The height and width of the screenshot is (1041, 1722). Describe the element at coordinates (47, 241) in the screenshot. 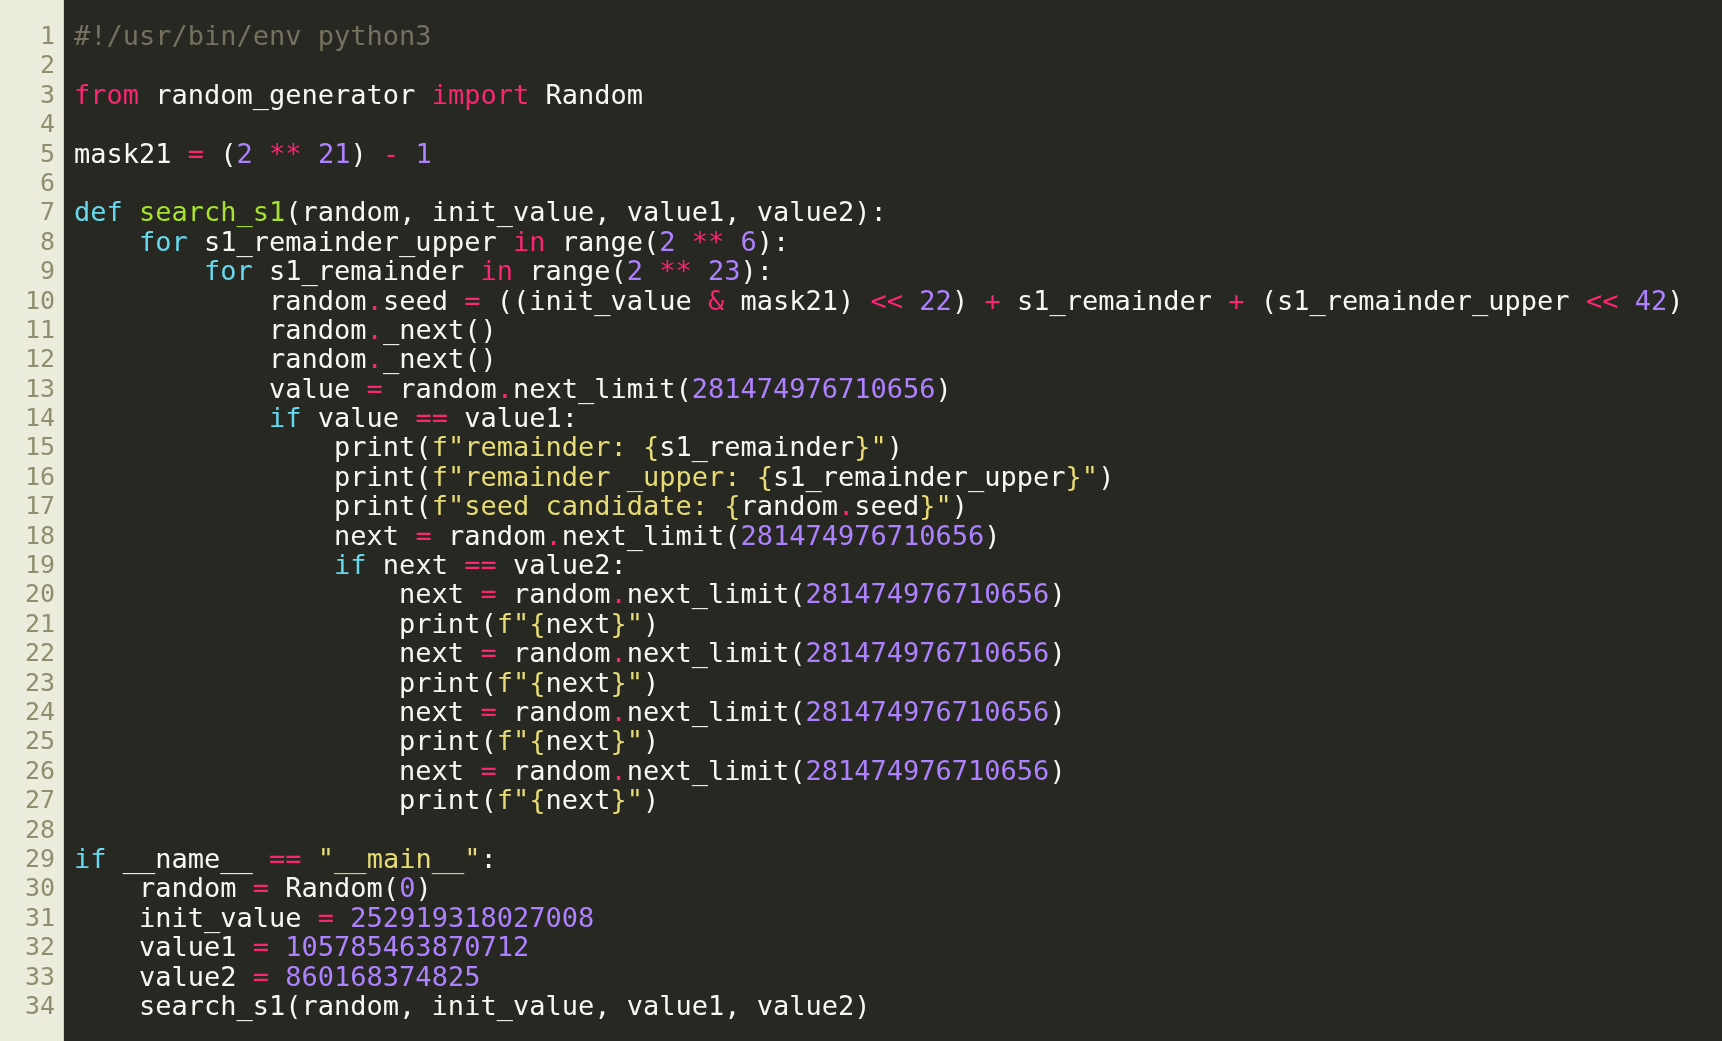

I see `line-number: 8` at that location.